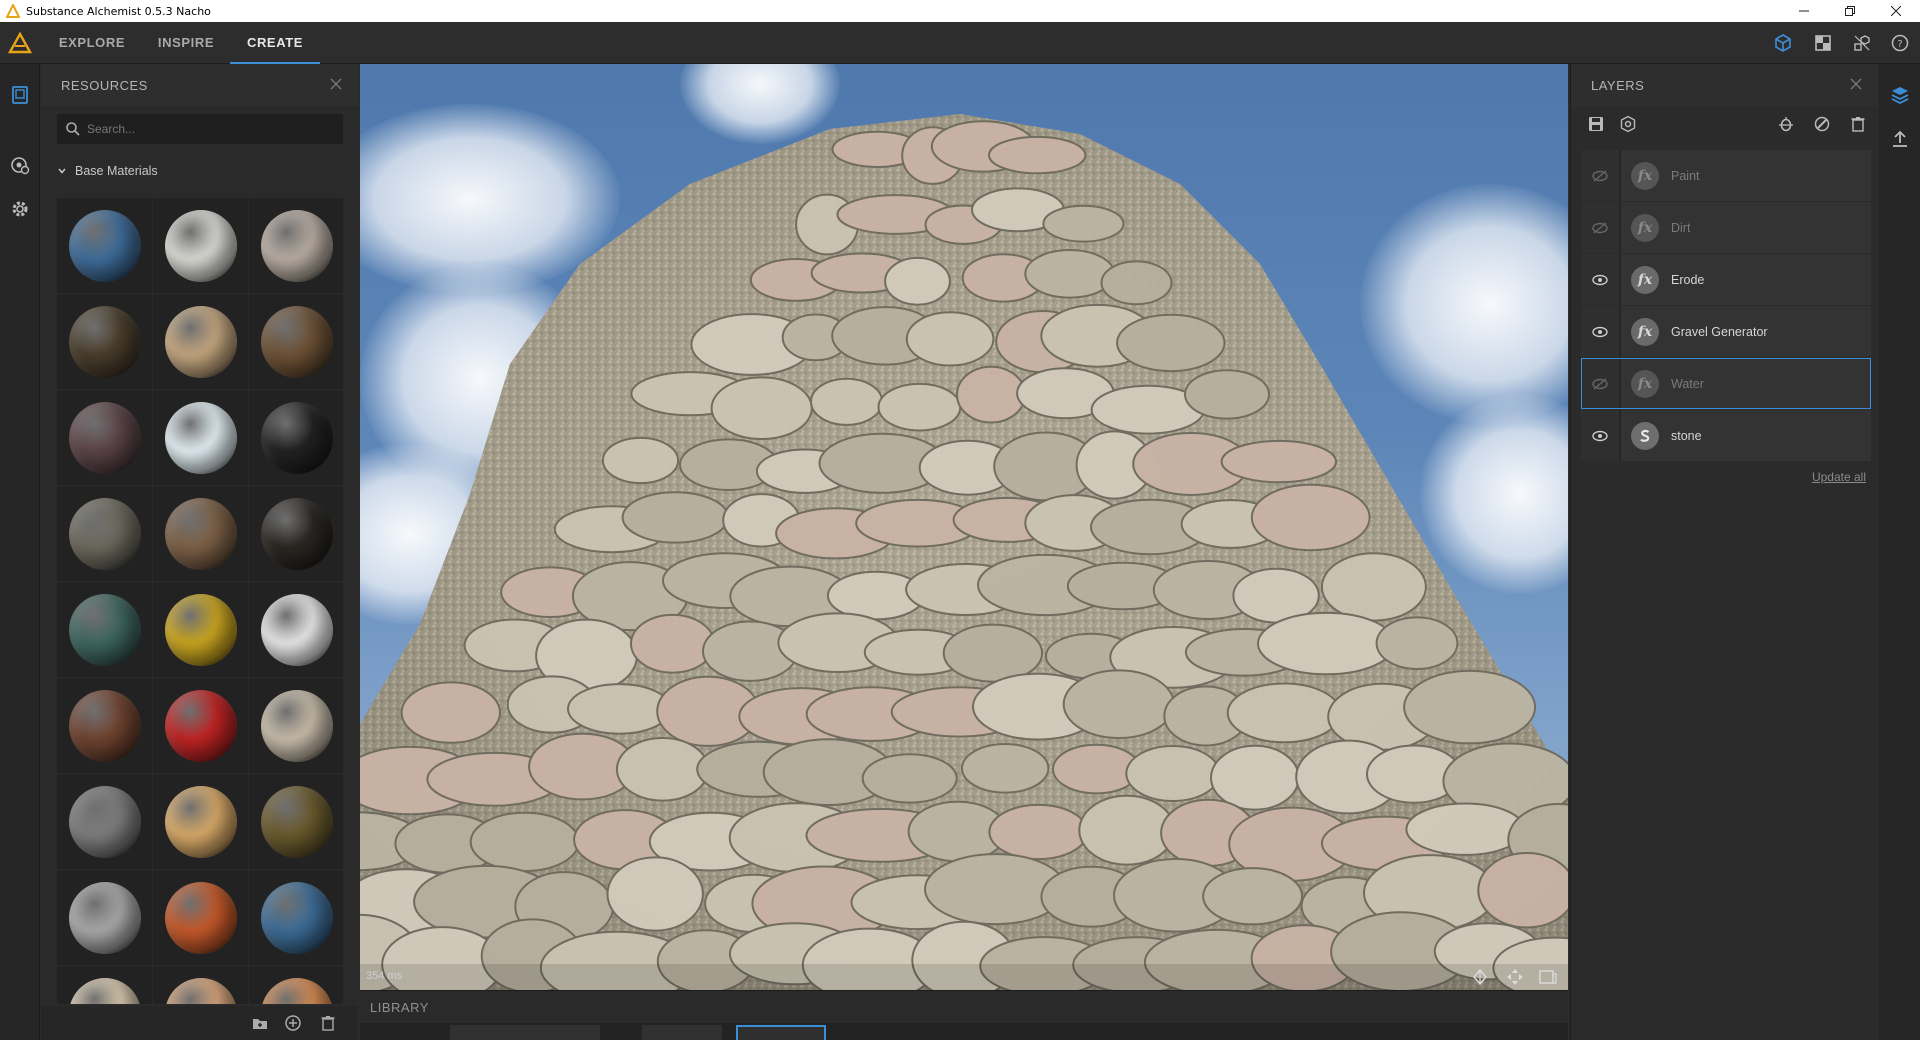 The height and width of the screenshot is (1040, 1920). Describe the element at coordinates (20, 209) in the screenshot. I see `settings-icon` at that location.